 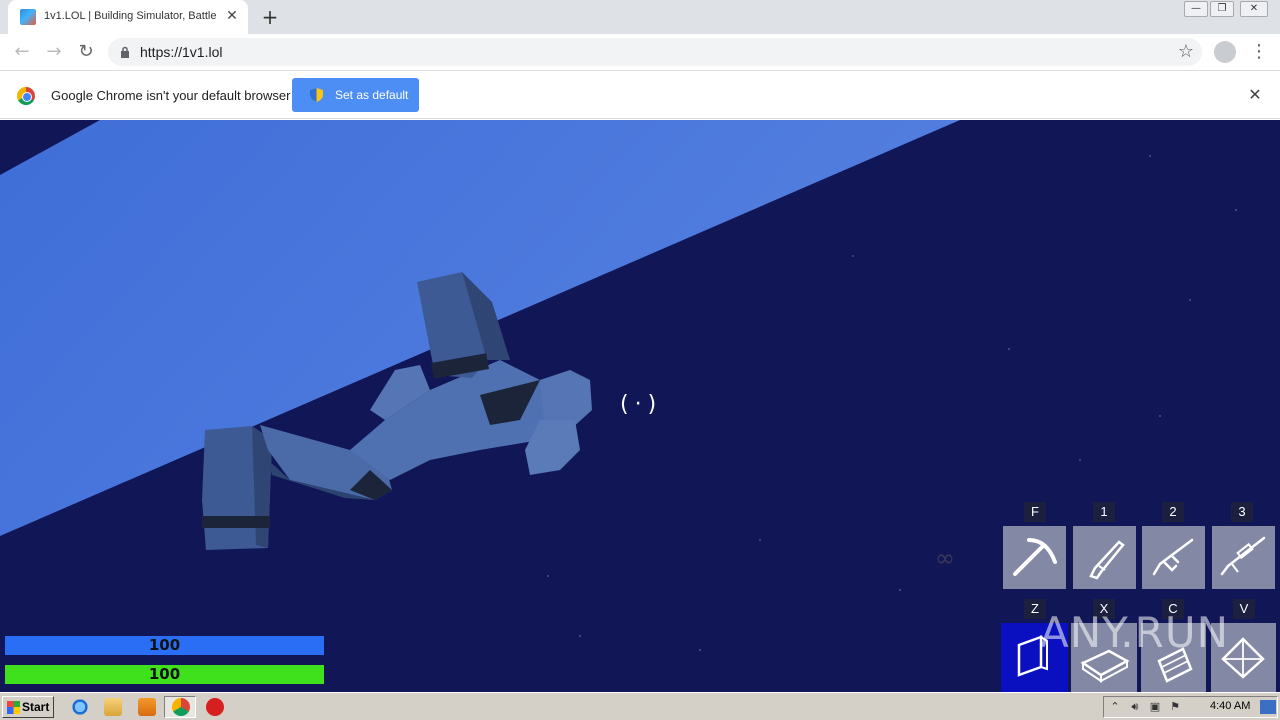 What do you see at coordinates (1244, 609) in the screenshot?
I see `slot-key-v: V` at bounding box center [1244, 609].